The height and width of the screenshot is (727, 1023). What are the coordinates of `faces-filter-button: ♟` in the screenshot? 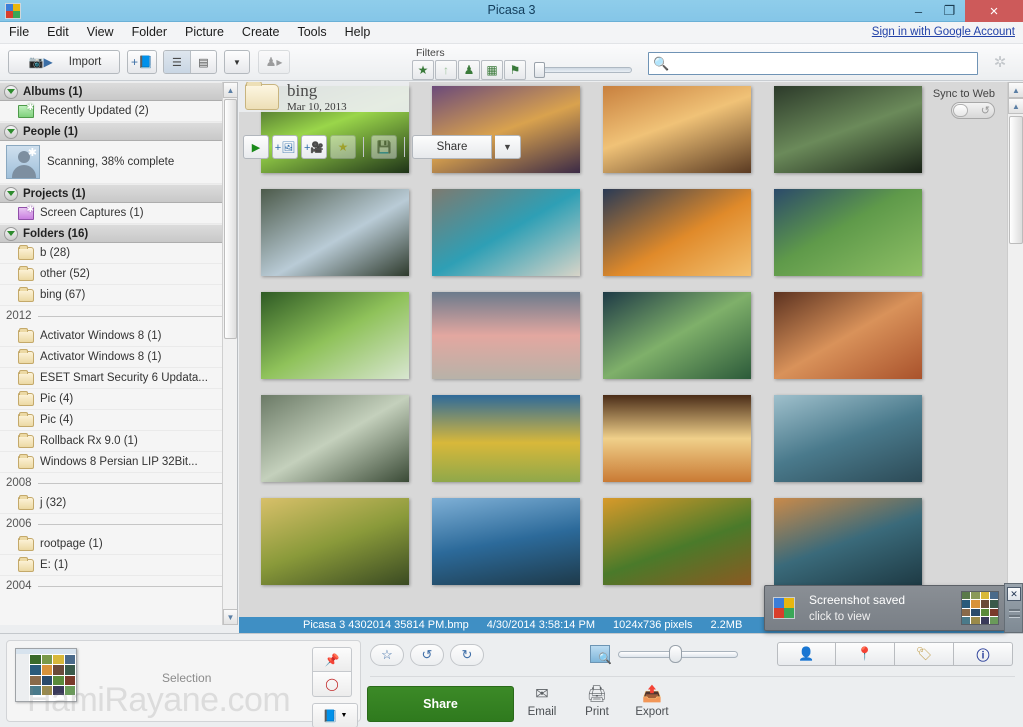 It's located at (469, 70).